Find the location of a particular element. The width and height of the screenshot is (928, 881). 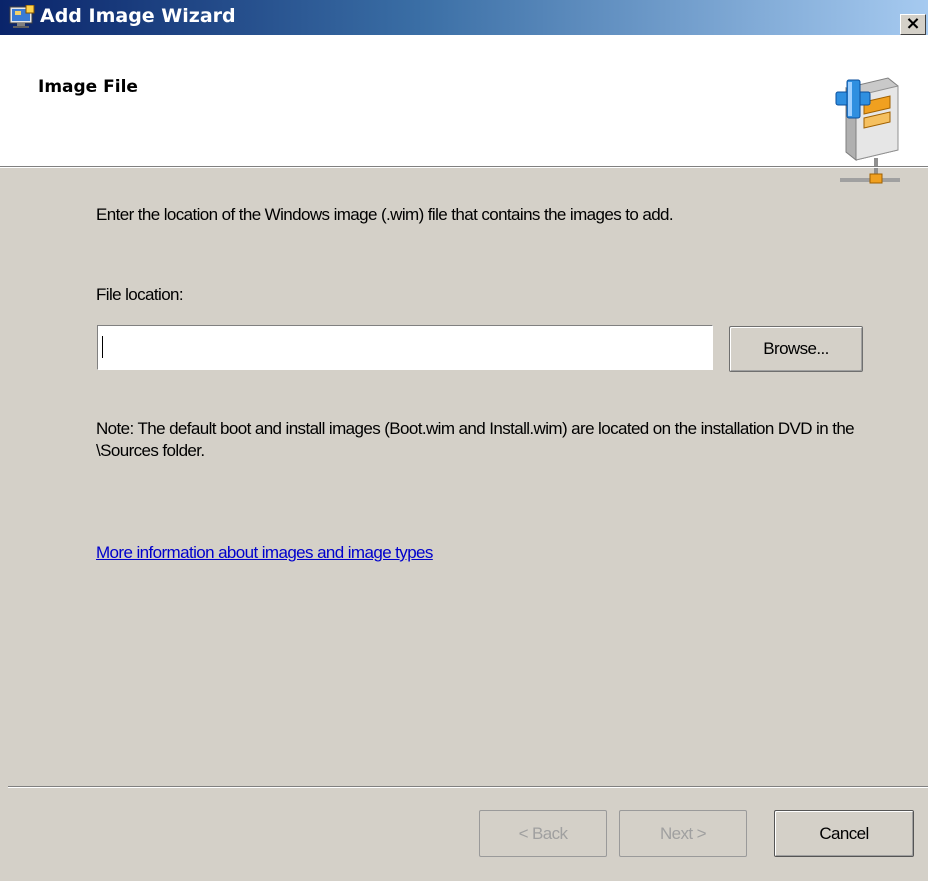

close-icon: × is located at coordinates (913, 23).